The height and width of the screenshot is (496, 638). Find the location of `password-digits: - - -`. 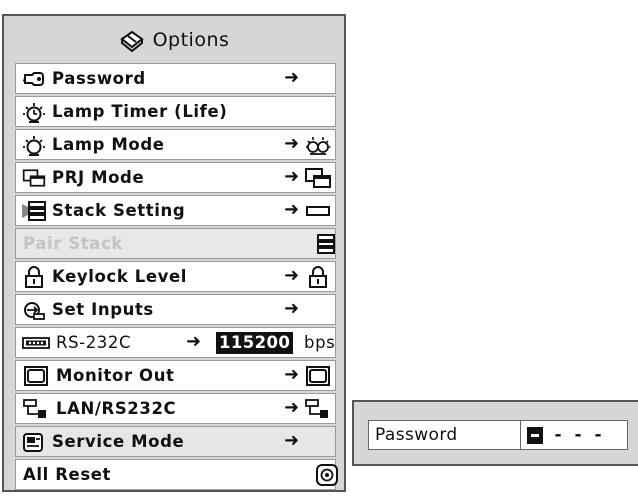

password-digits: - - - is located at coordinates (565, 435).